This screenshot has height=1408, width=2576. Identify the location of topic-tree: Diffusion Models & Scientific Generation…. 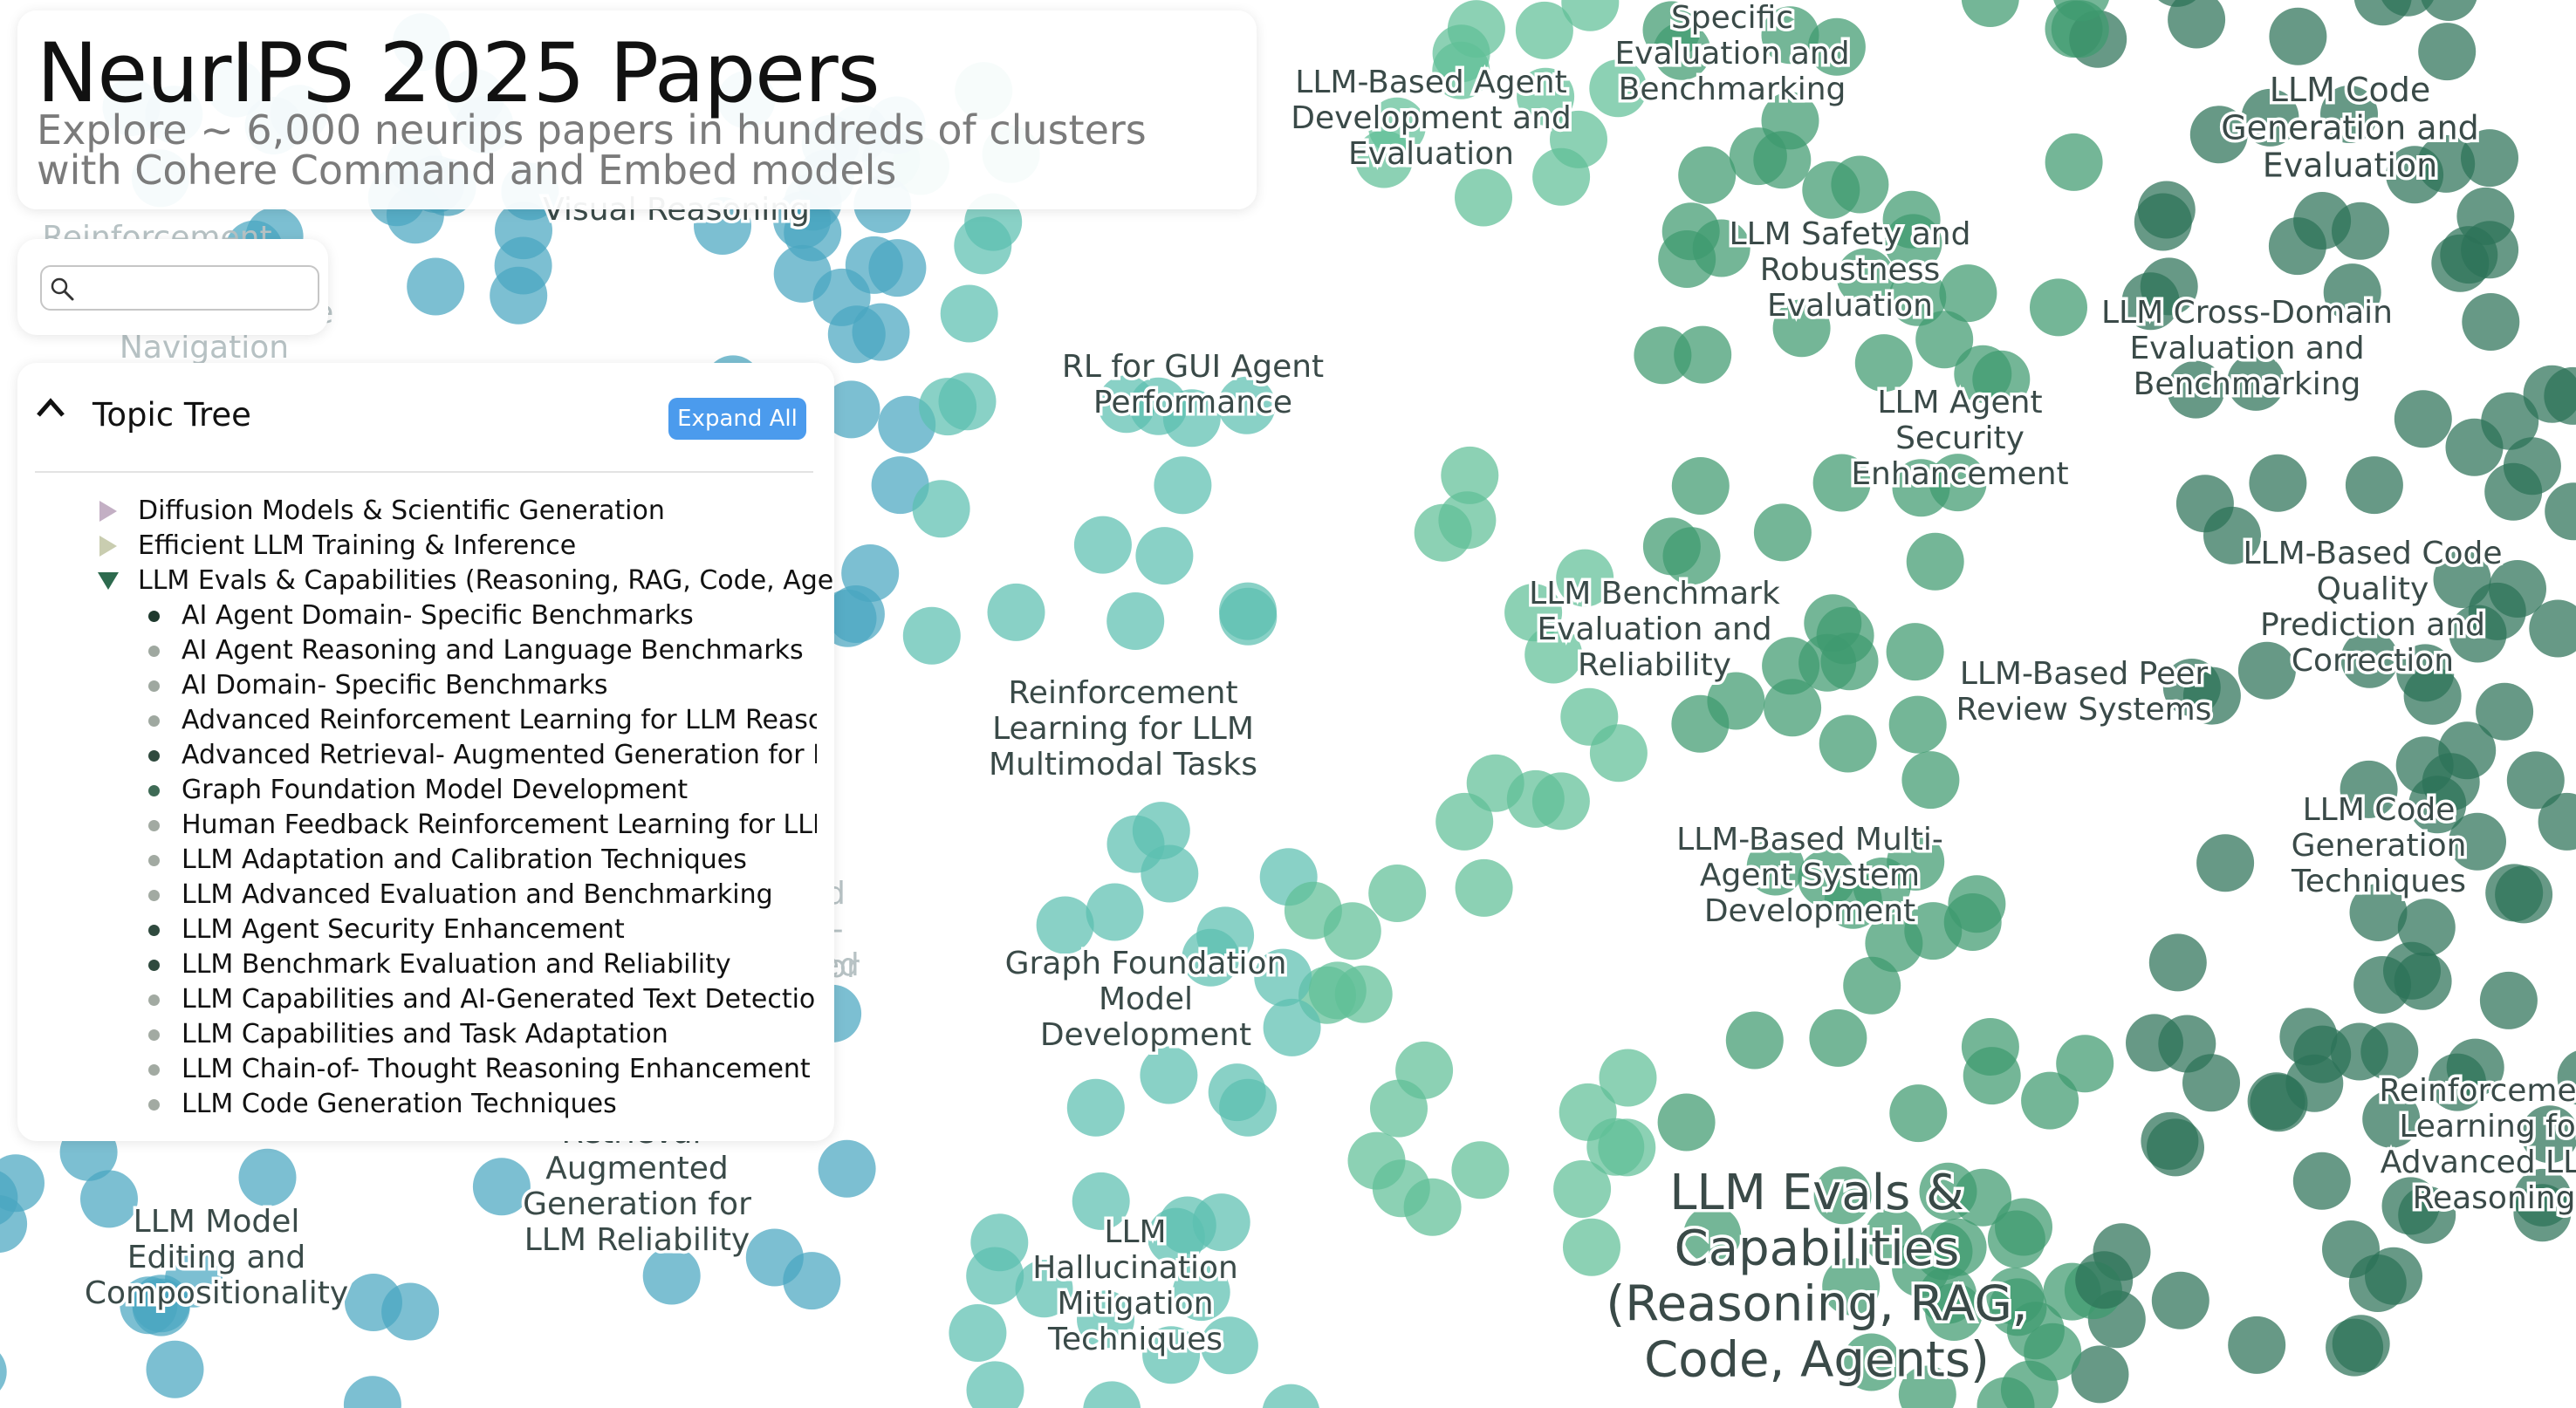
(425, 810).